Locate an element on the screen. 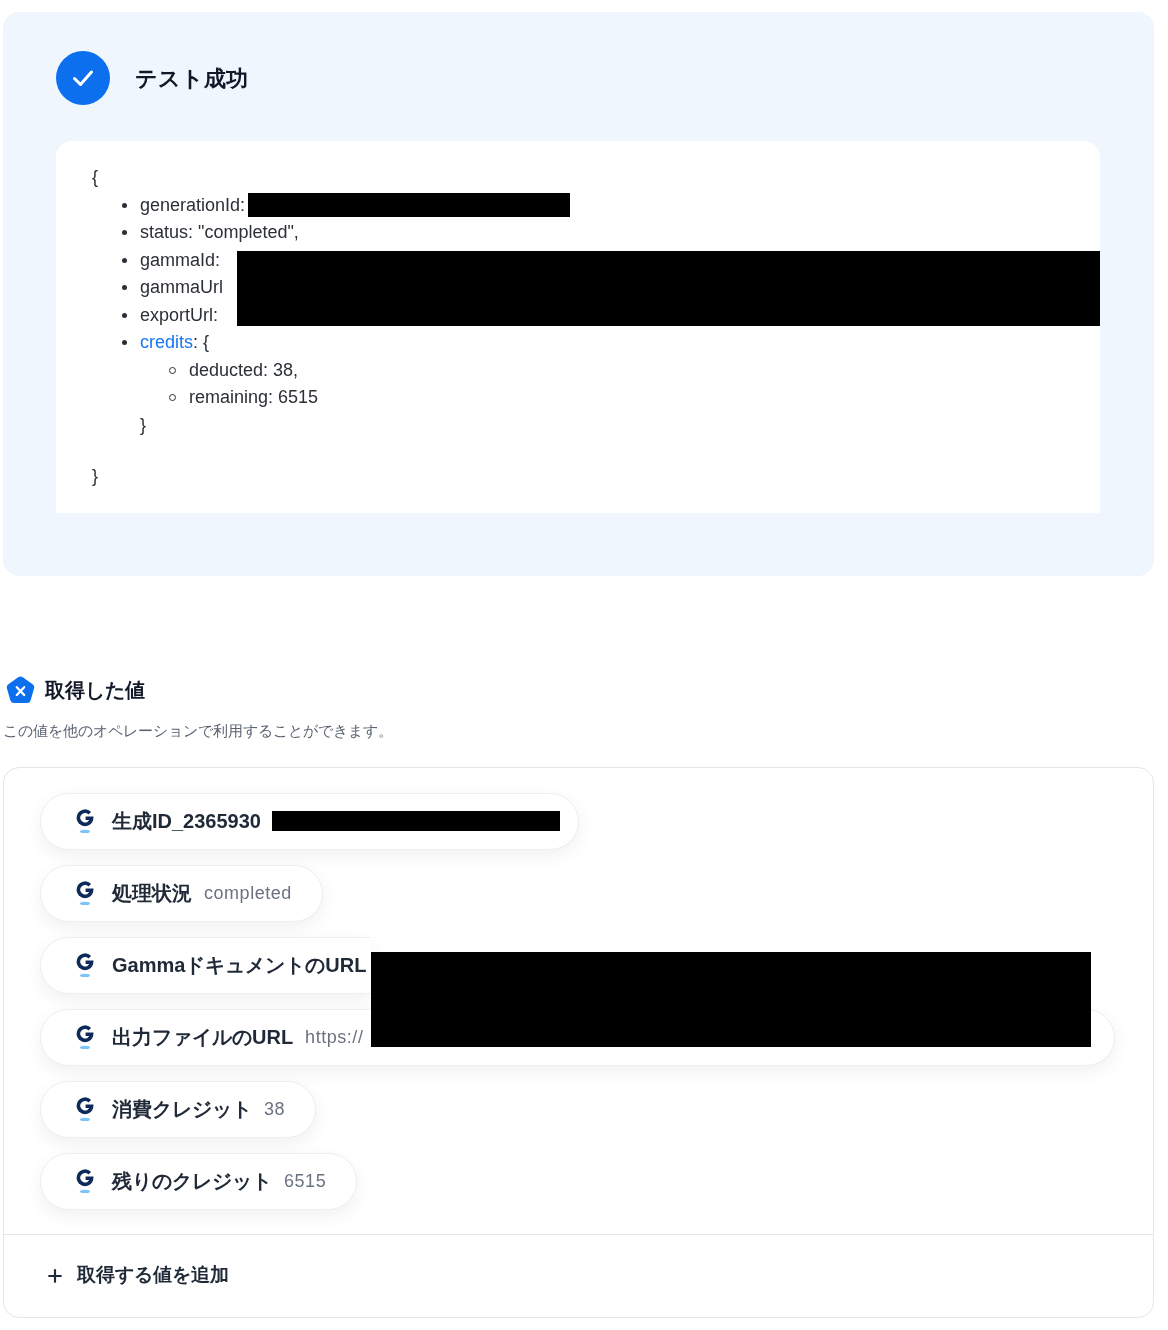 The width and height of the screenshot is (1168, 1330). check-circle-icon is located at coordinates (83, 78).